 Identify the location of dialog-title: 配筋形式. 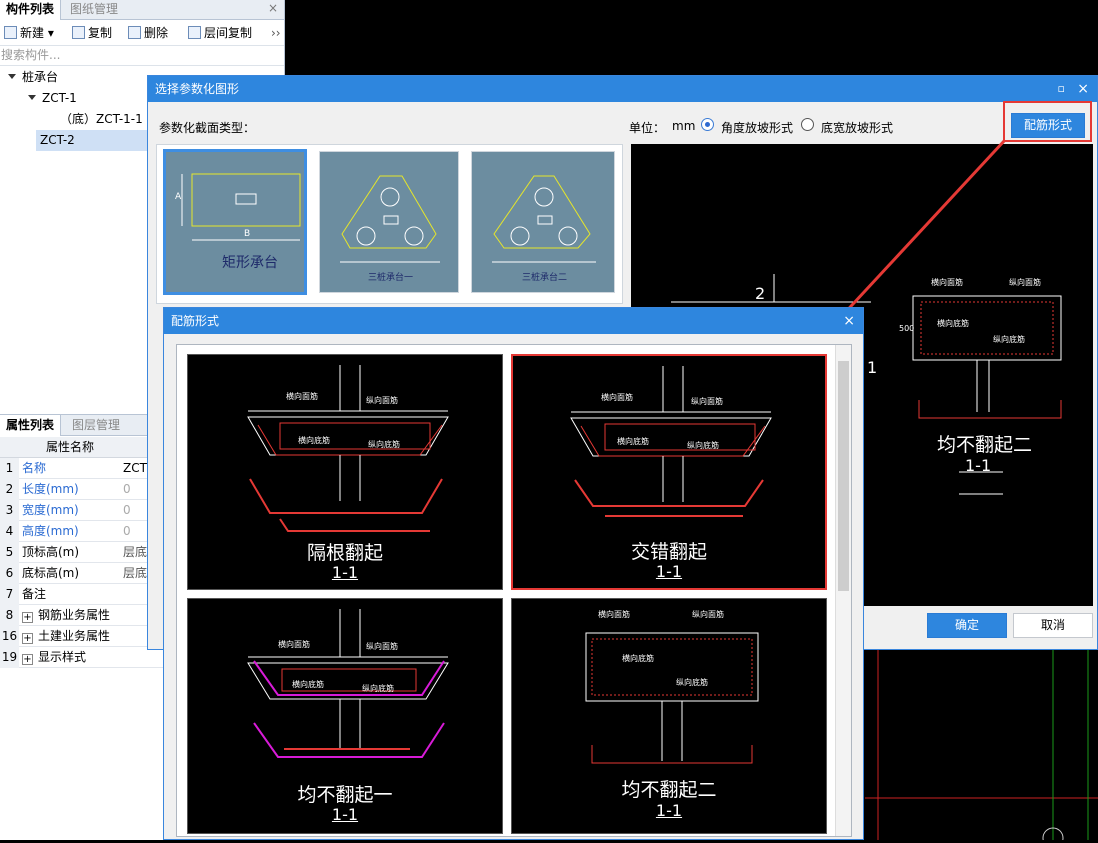
(195, 321).